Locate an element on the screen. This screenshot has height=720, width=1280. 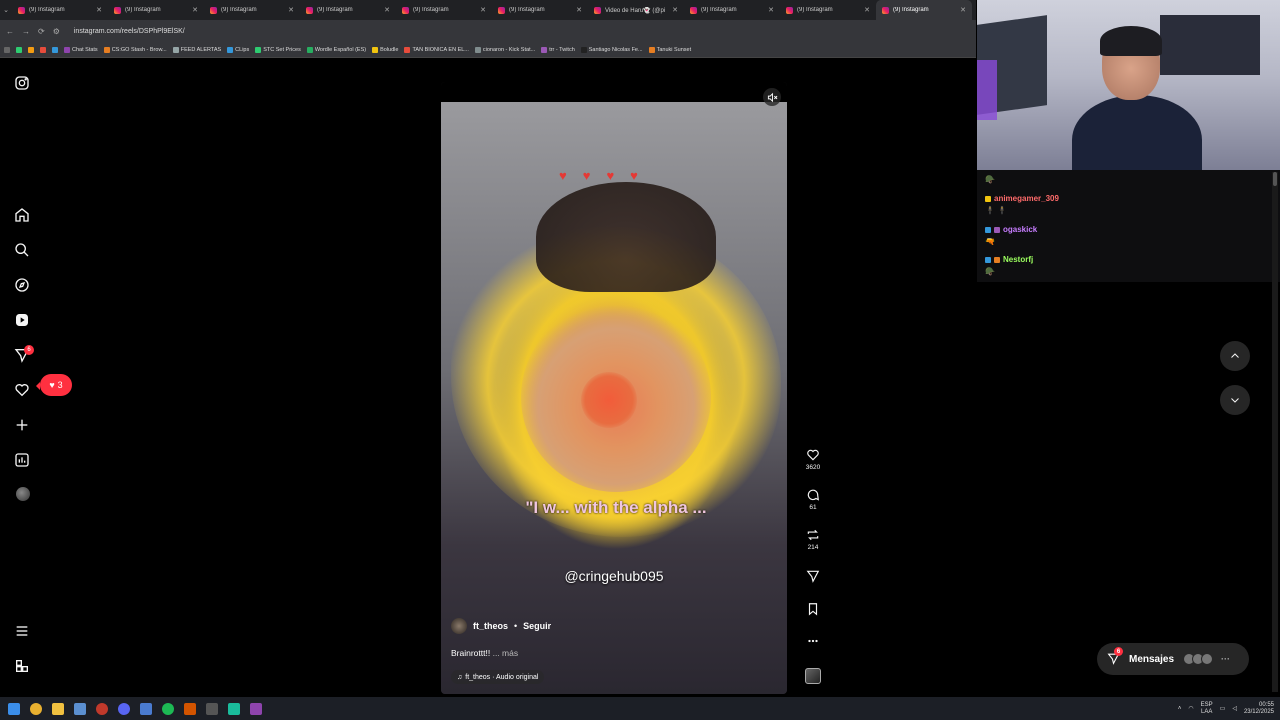
more-options-button is located at coordinates (813, 641).